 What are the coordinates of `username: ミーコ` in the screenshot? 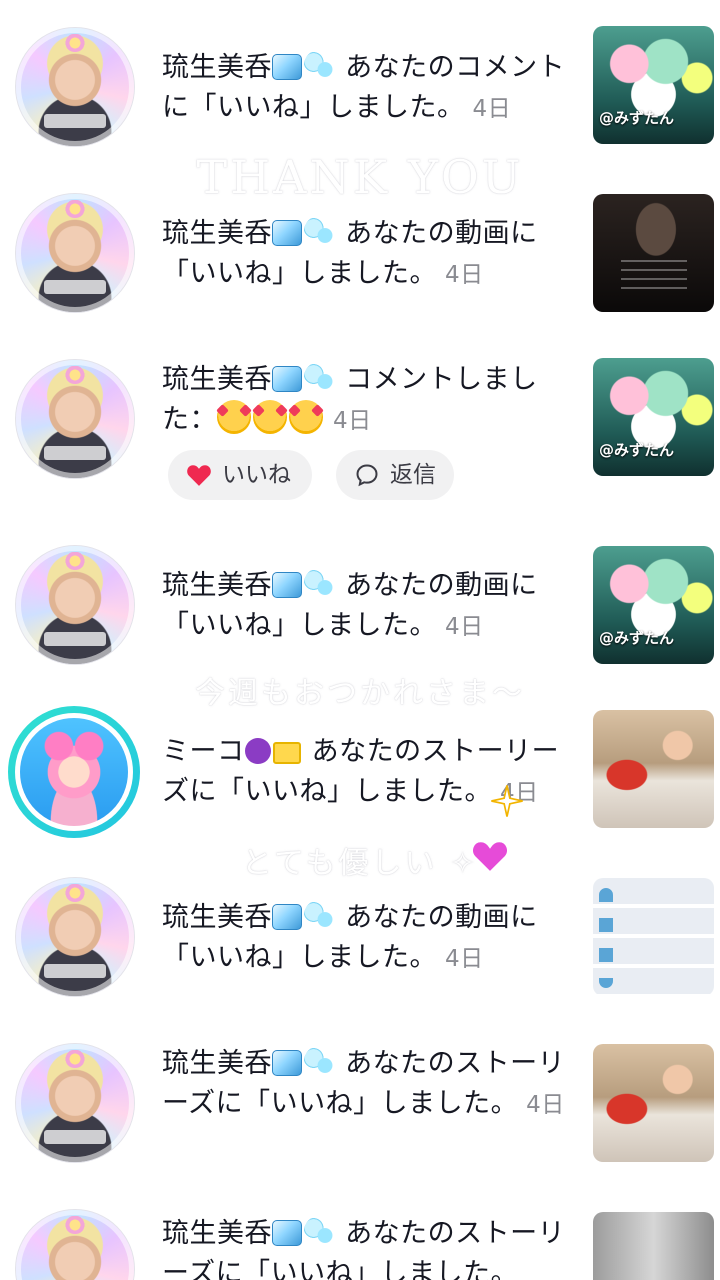 It's located at (203, 751).